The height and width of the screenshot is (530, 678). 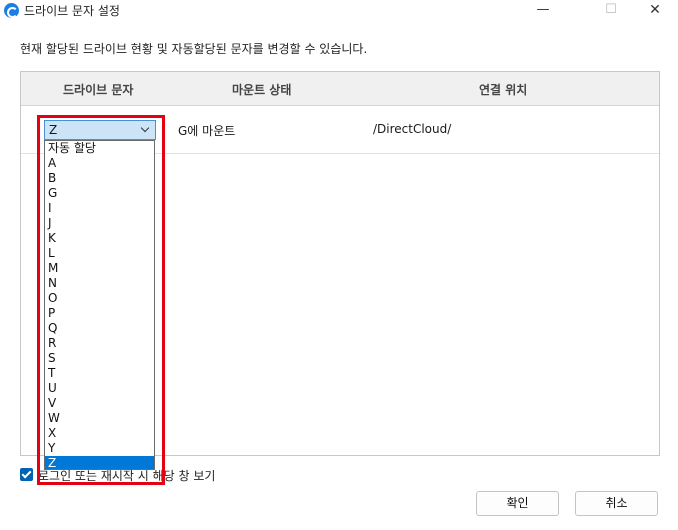 What do you see at coordinates (99, 193) in the screenshot?
I see `dropdown-option-g: G` at bounding box center [99, 193].